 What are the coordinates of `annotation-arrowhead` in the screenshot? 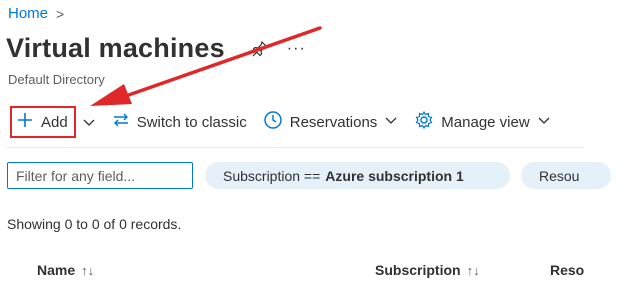 It's located at (111, 95).